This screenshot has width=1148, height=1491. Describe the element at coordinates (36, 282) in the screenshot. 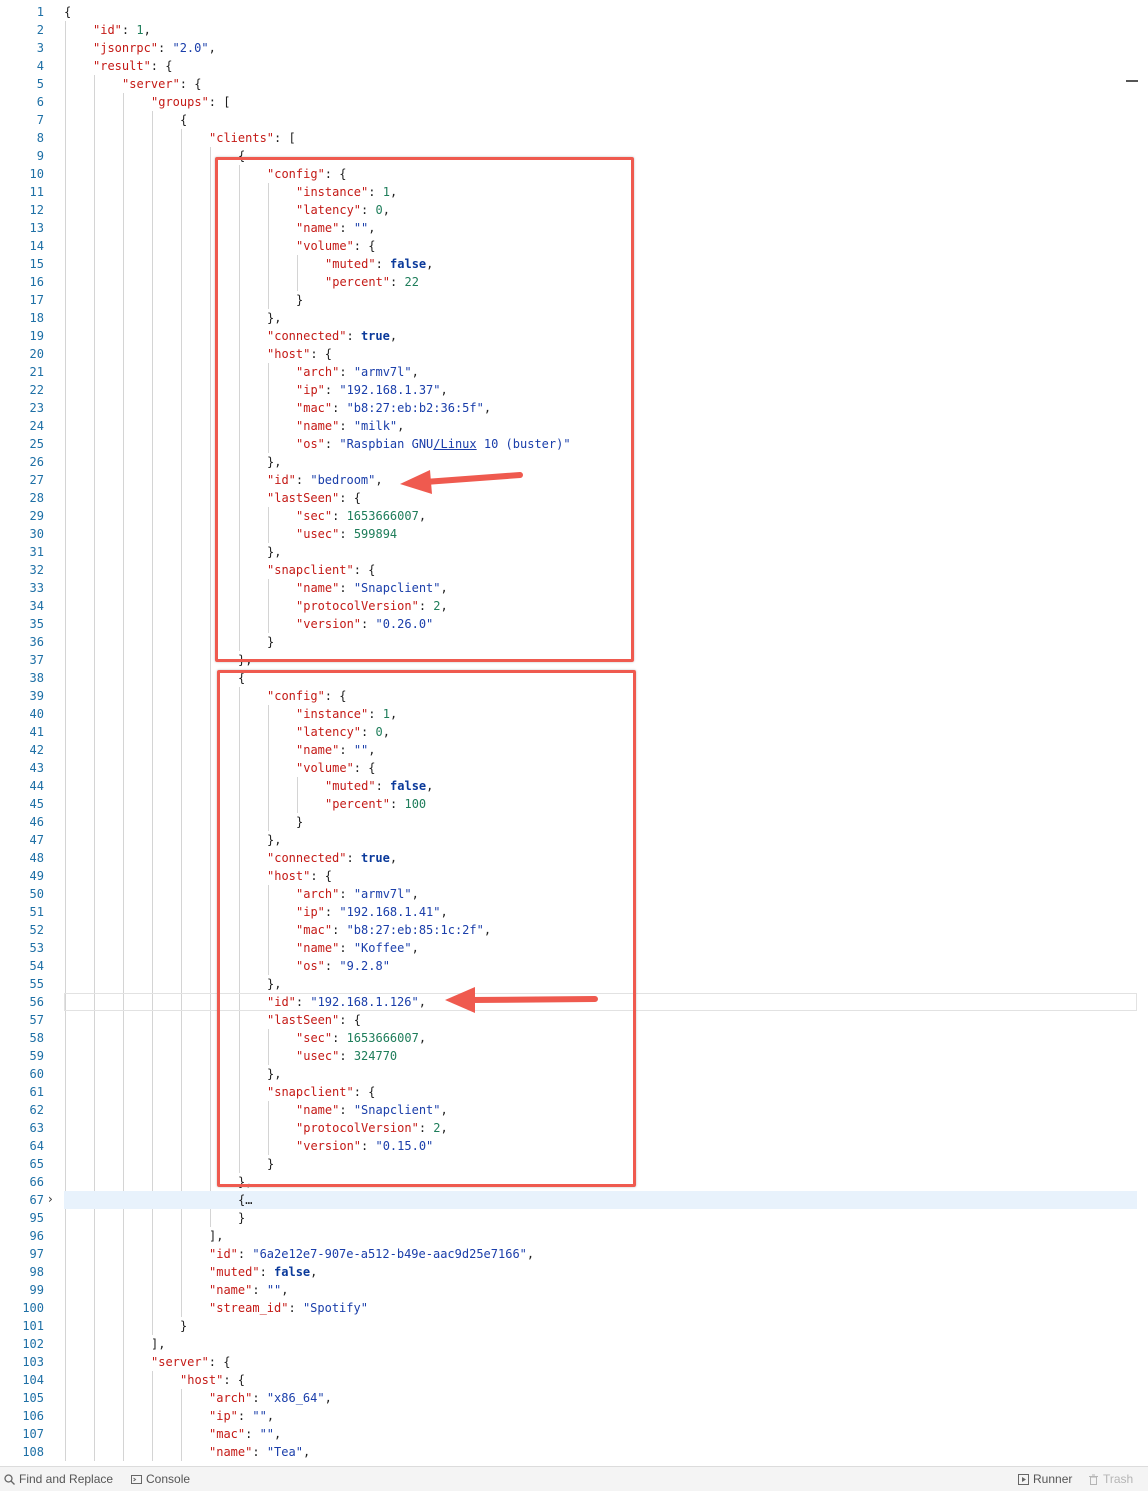

I see `line-number: 16` at that location.